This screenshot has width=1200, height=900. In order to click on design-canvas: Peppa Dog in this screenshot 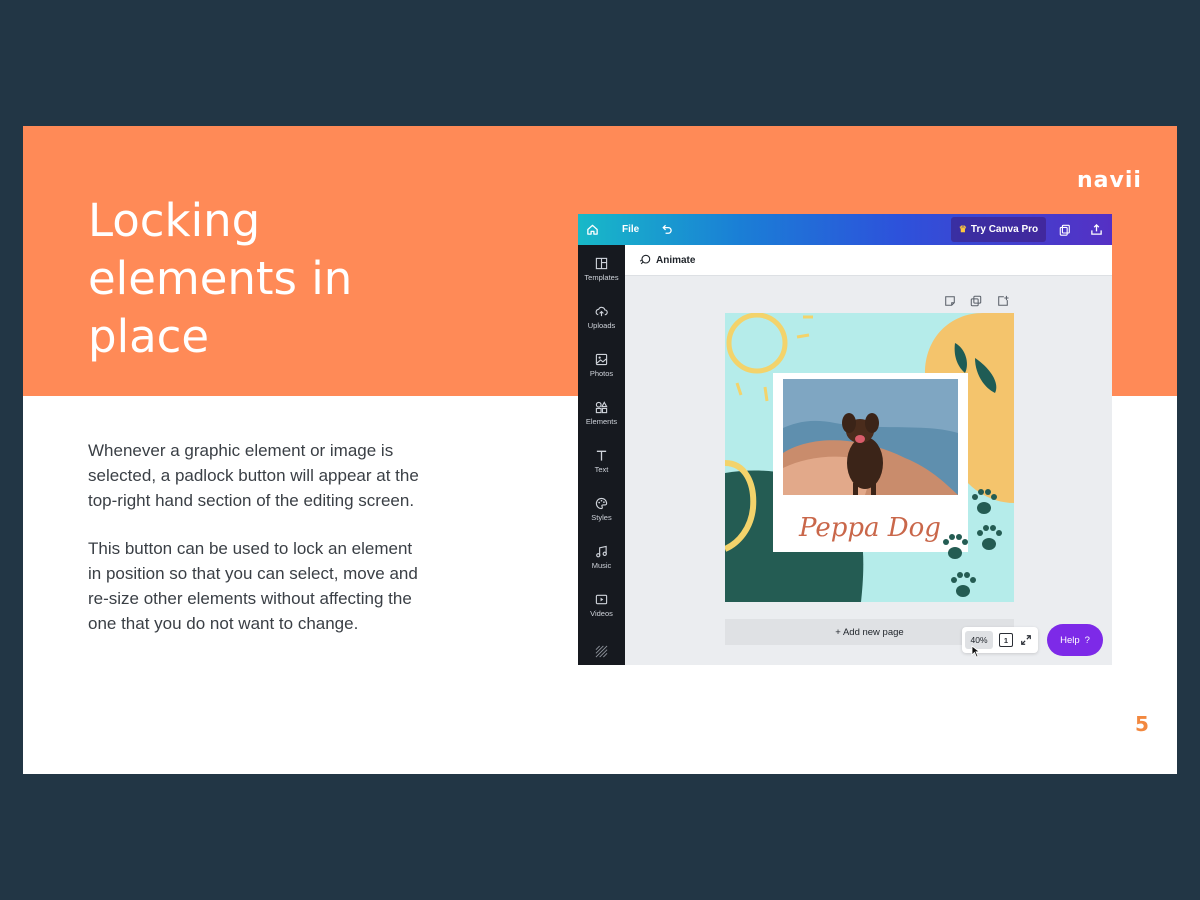, I will do `click(869, 457)`.